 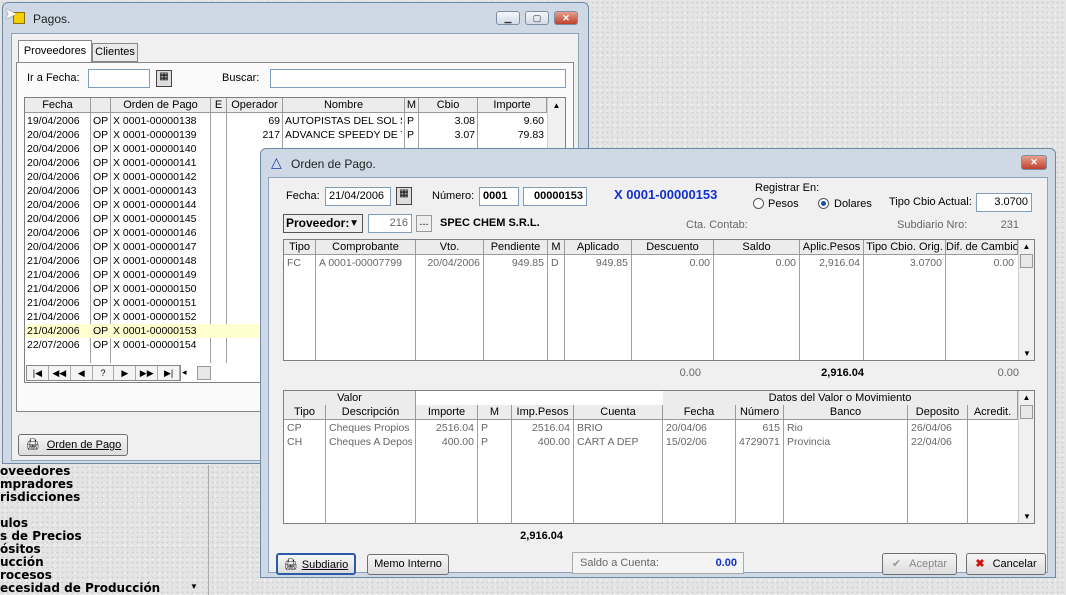 What do you see at coordinates (760, 412) in the screenshot?
I see `column-header: Número` at bounding box center [760, 412].